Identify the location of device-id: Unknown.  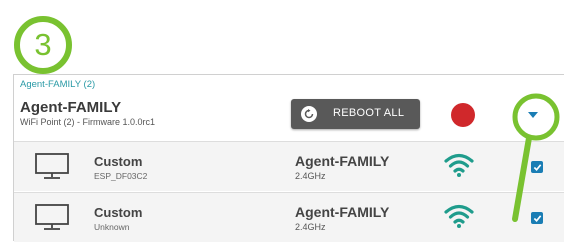
(112, 227).